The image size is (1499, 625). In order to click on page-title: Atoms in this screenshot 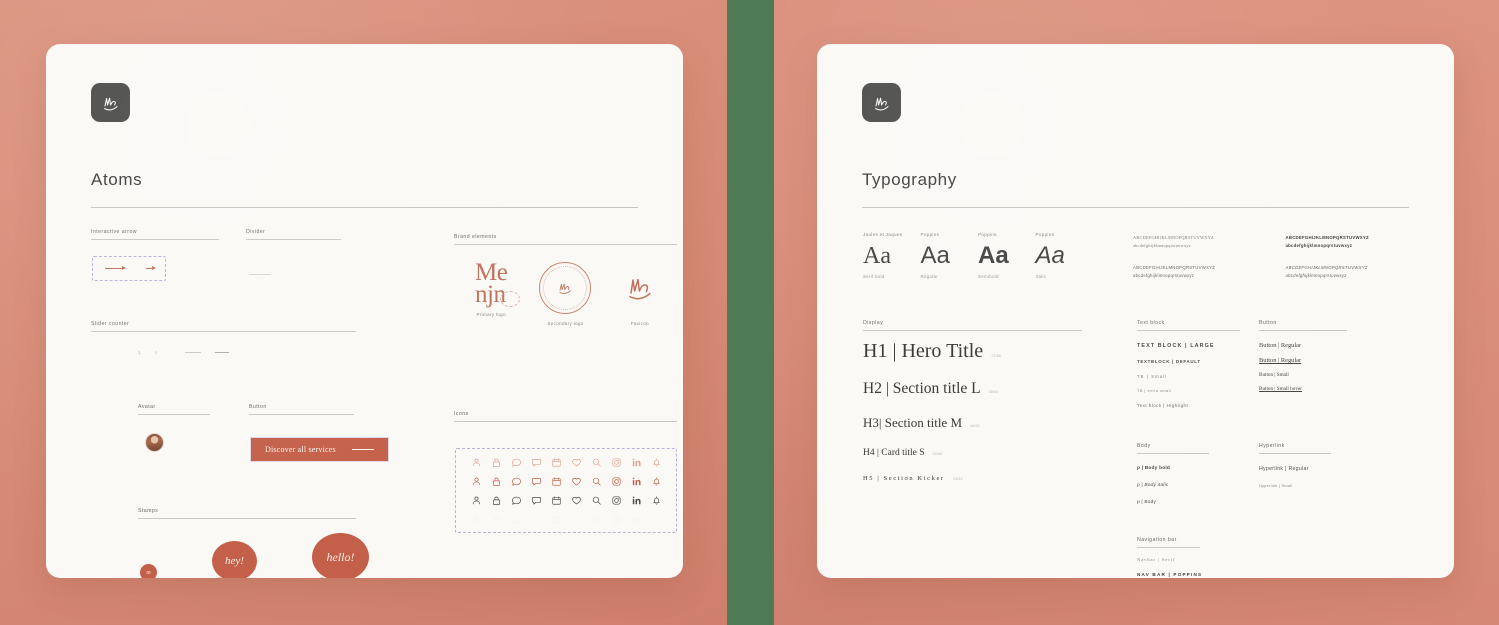, I will do `click(117, 179)`.